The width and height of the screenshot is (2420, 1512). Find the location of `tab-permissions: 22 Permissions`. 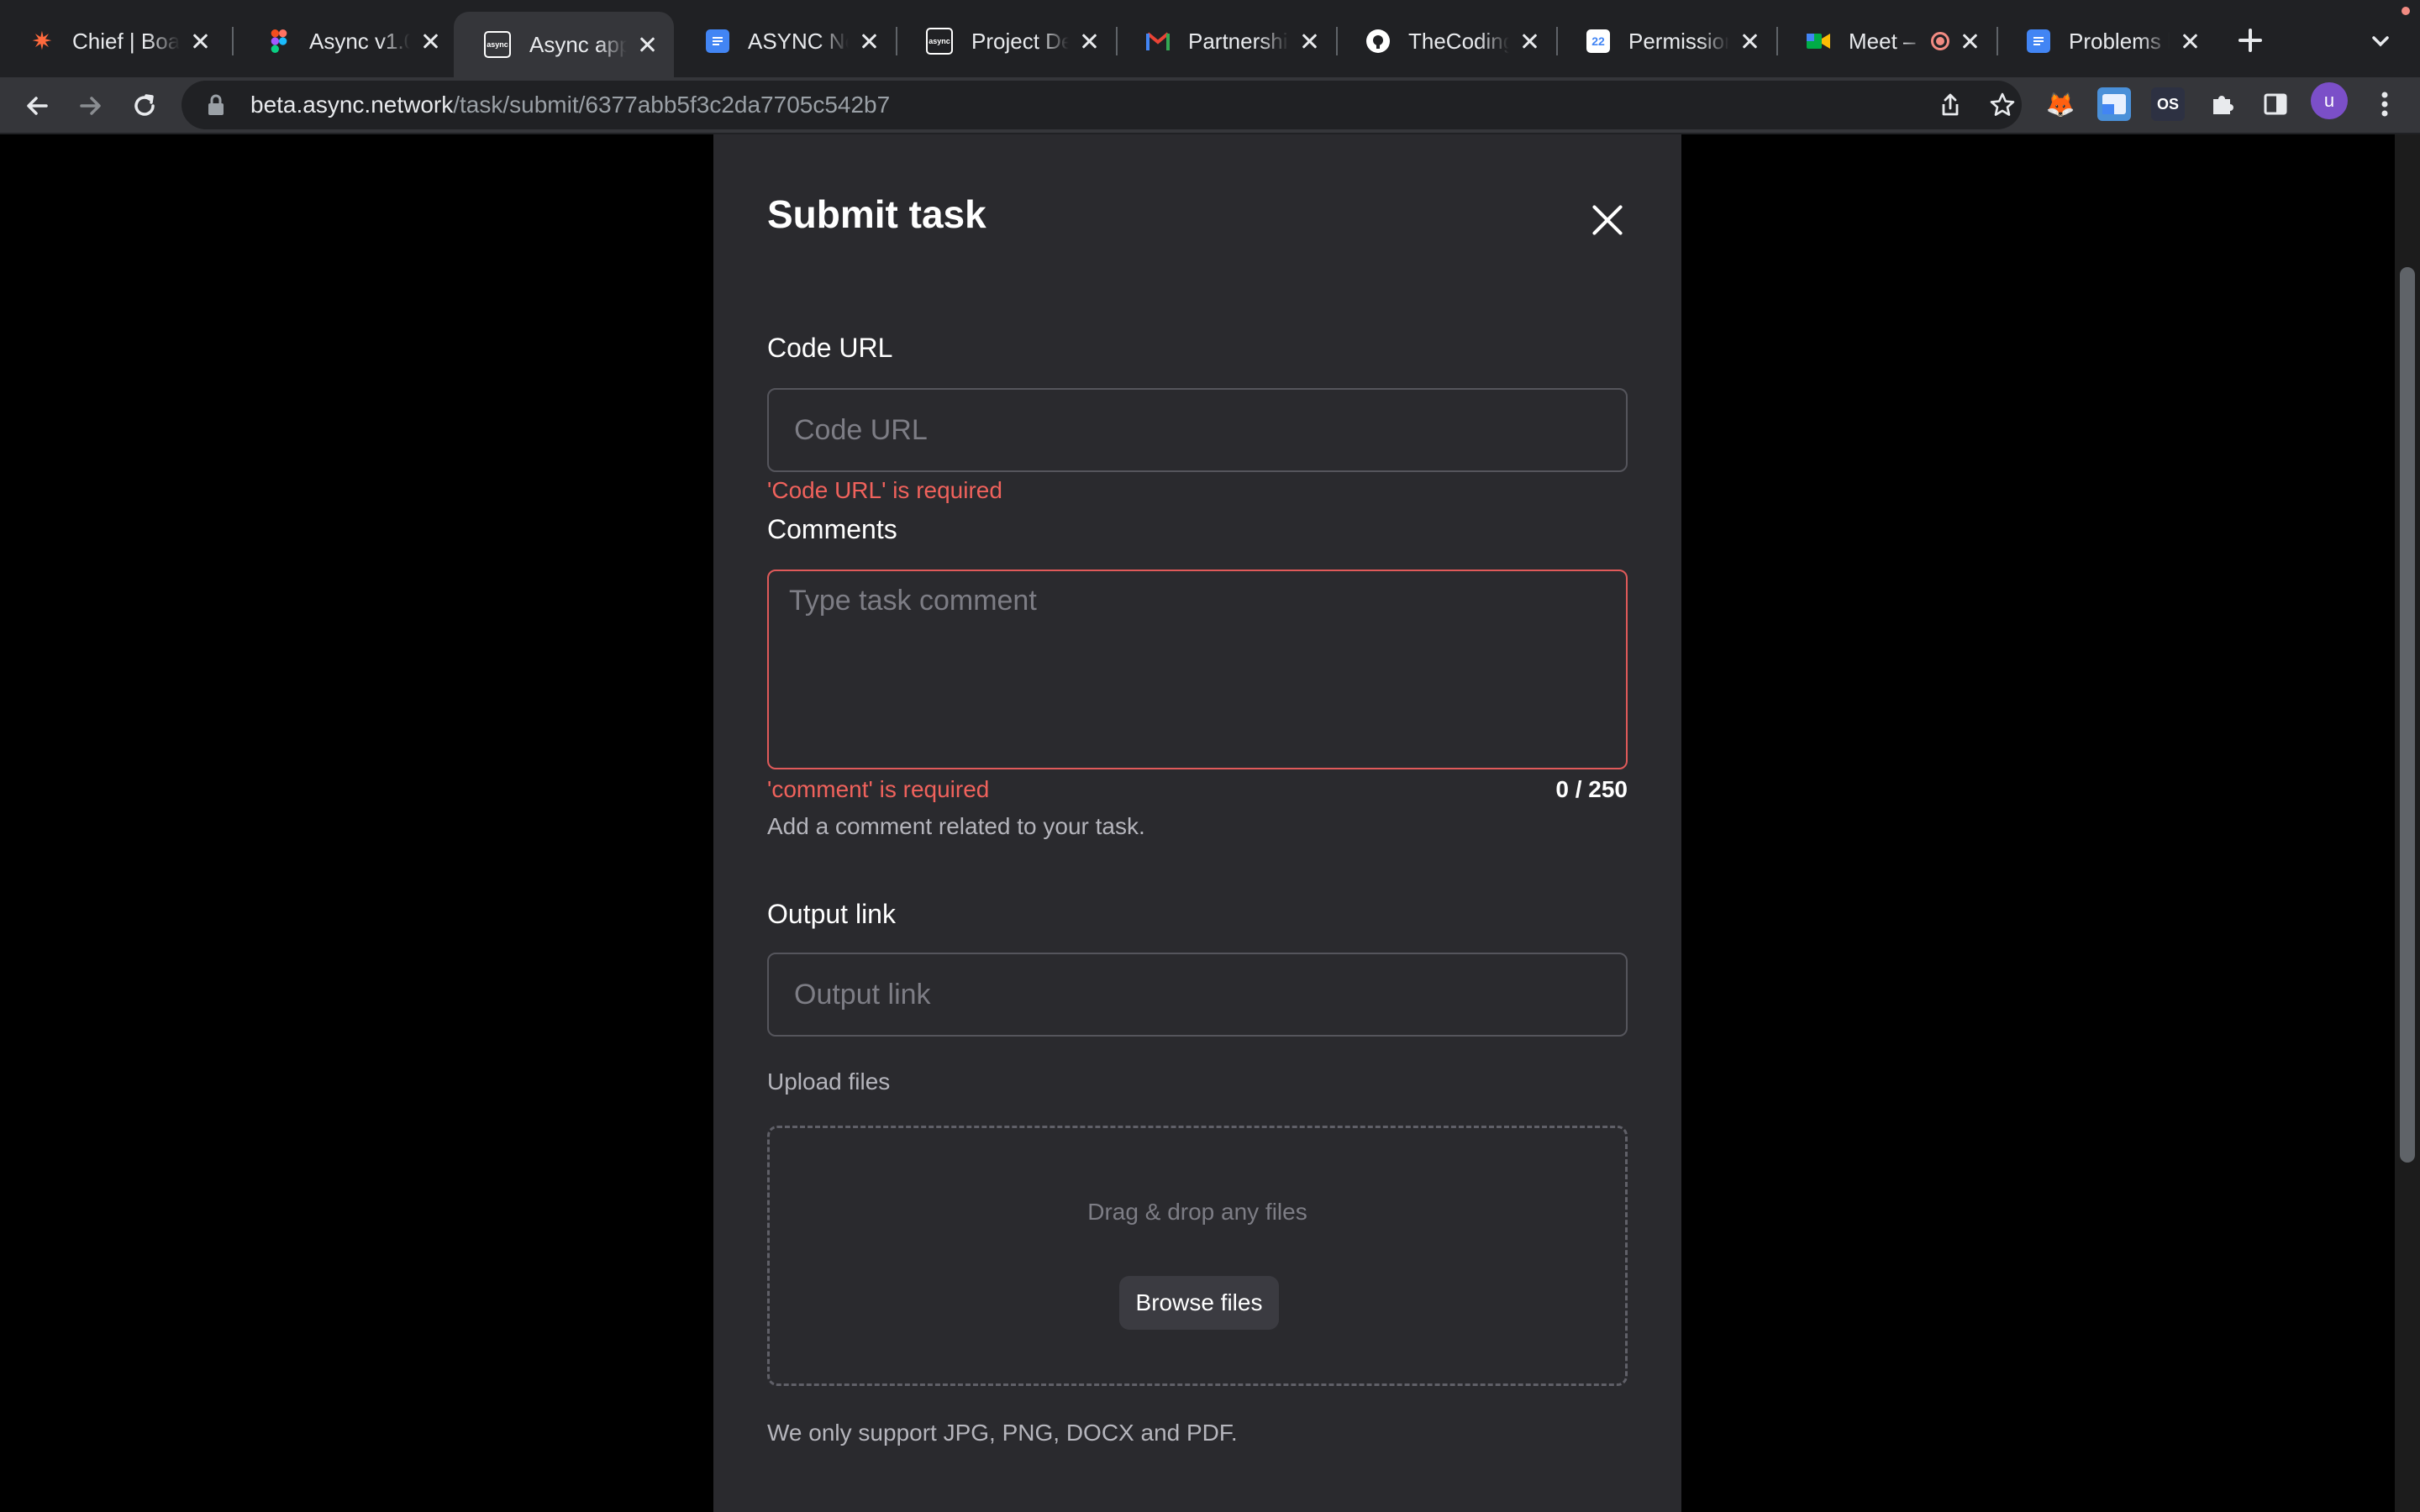

tab-permissions: 22 Permissions is located at coordinates (1666, 41).